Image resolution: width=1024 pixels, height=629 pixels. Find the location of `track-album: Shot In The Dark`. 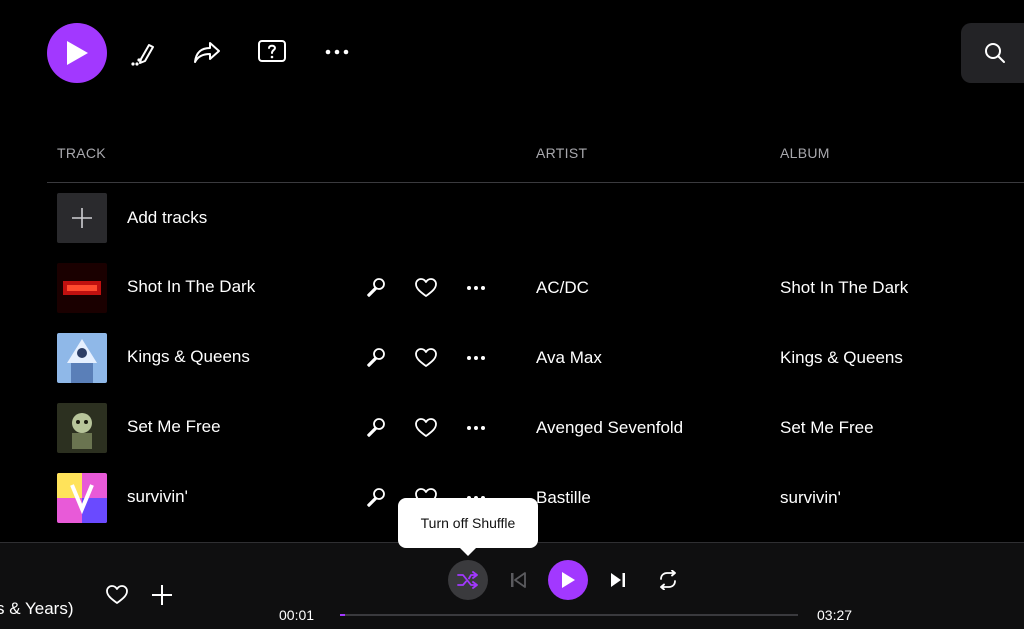

track-album: Shot In The Dark is located at coordinates (844, 288).